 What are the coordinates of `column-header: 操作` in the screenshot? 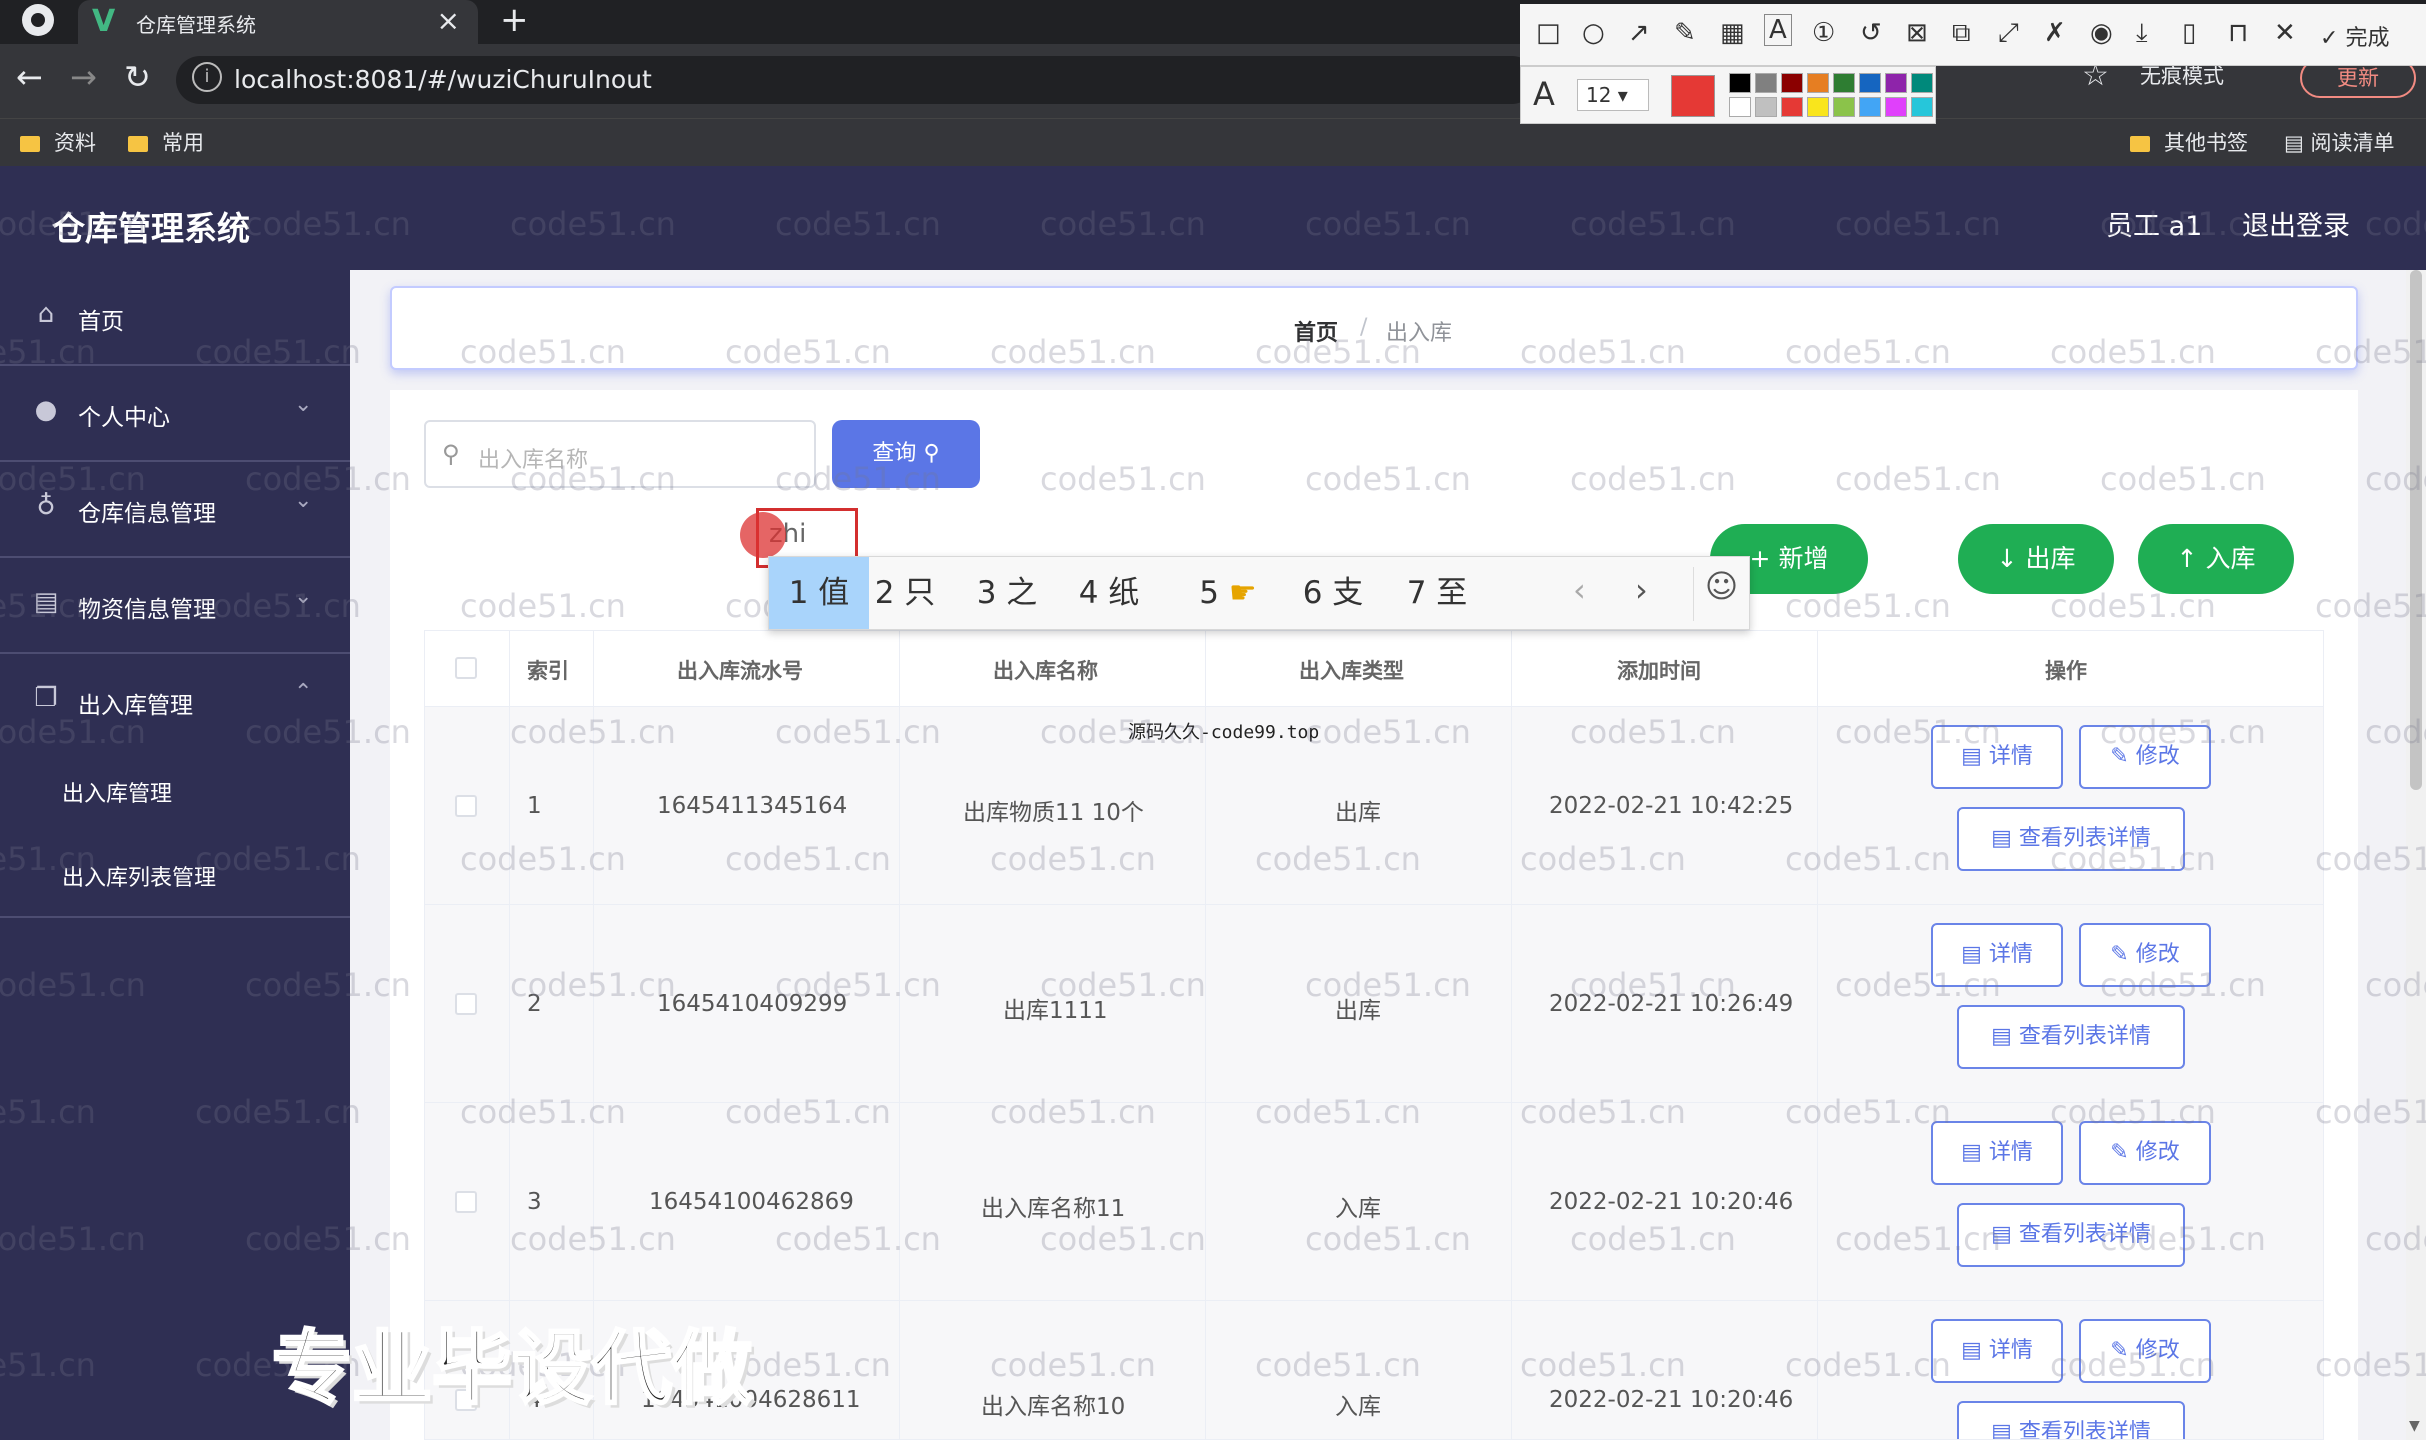 It's located at (2066, 671).